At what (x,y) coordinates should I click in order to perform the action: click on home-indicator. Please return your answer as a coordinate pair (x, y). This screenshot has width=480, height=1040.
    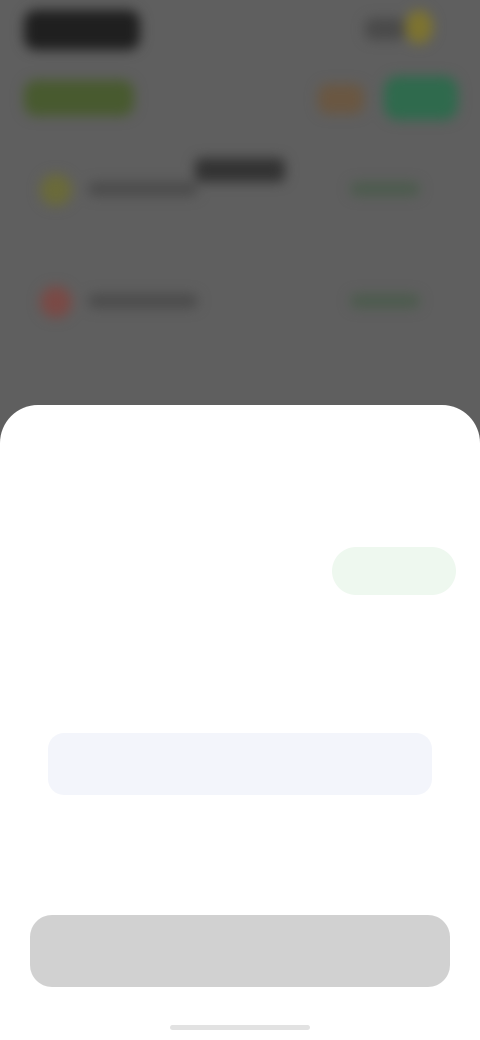
    Looking at the image, I should click on (240, 1027).